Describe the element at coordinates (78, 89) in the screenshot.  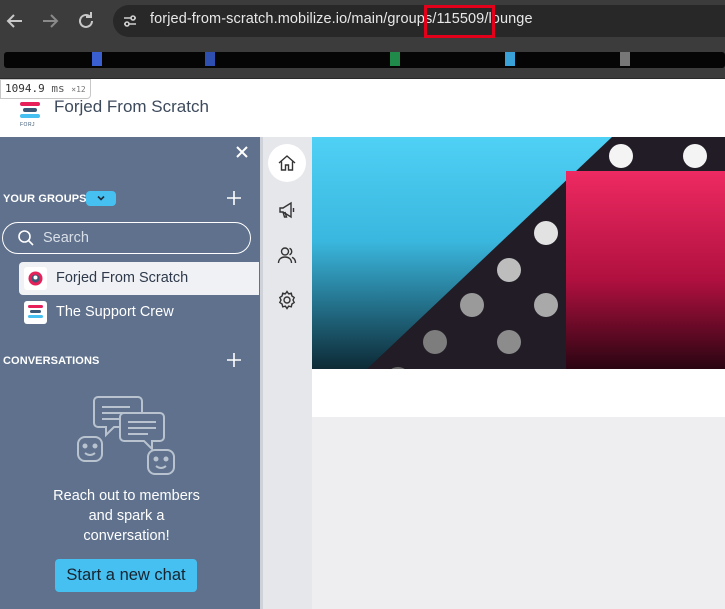
I see `perf-multiplier: ×12` at that location.